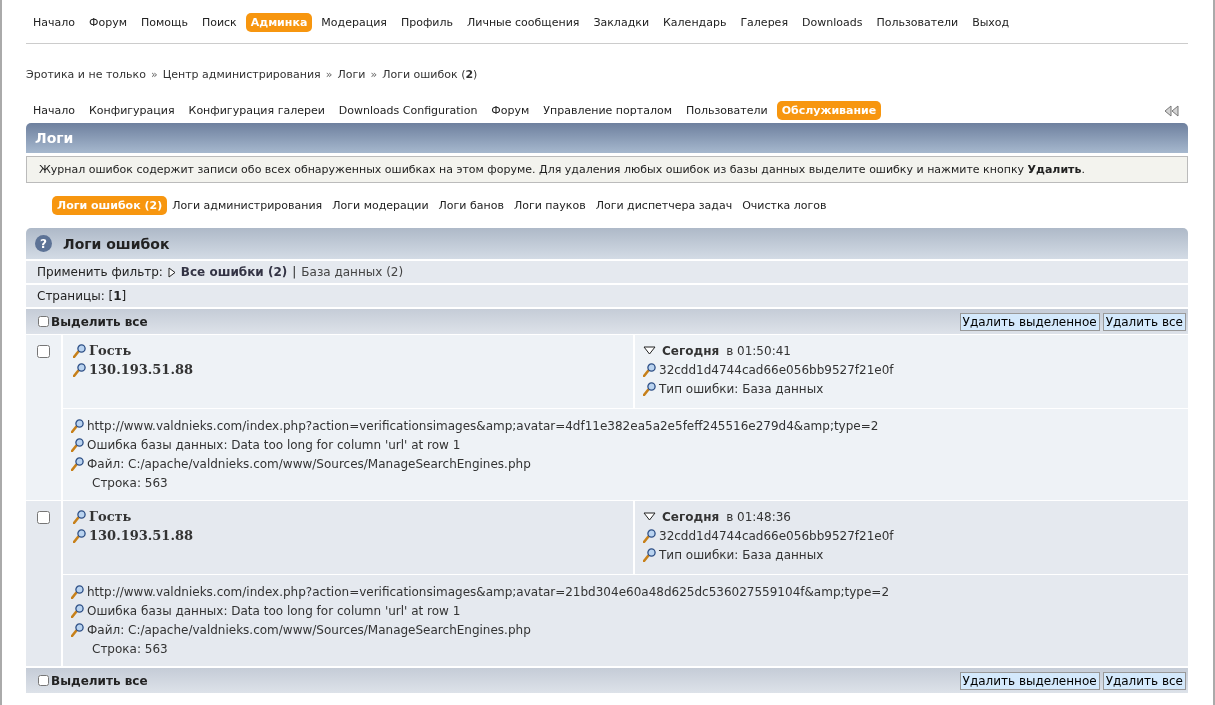 This screenshot has width=1215, height=705. What do you see at coordinates (380, 205) in the screenshot?
I see `log-tab: Логи модерации` at bounding box center [380, 205].